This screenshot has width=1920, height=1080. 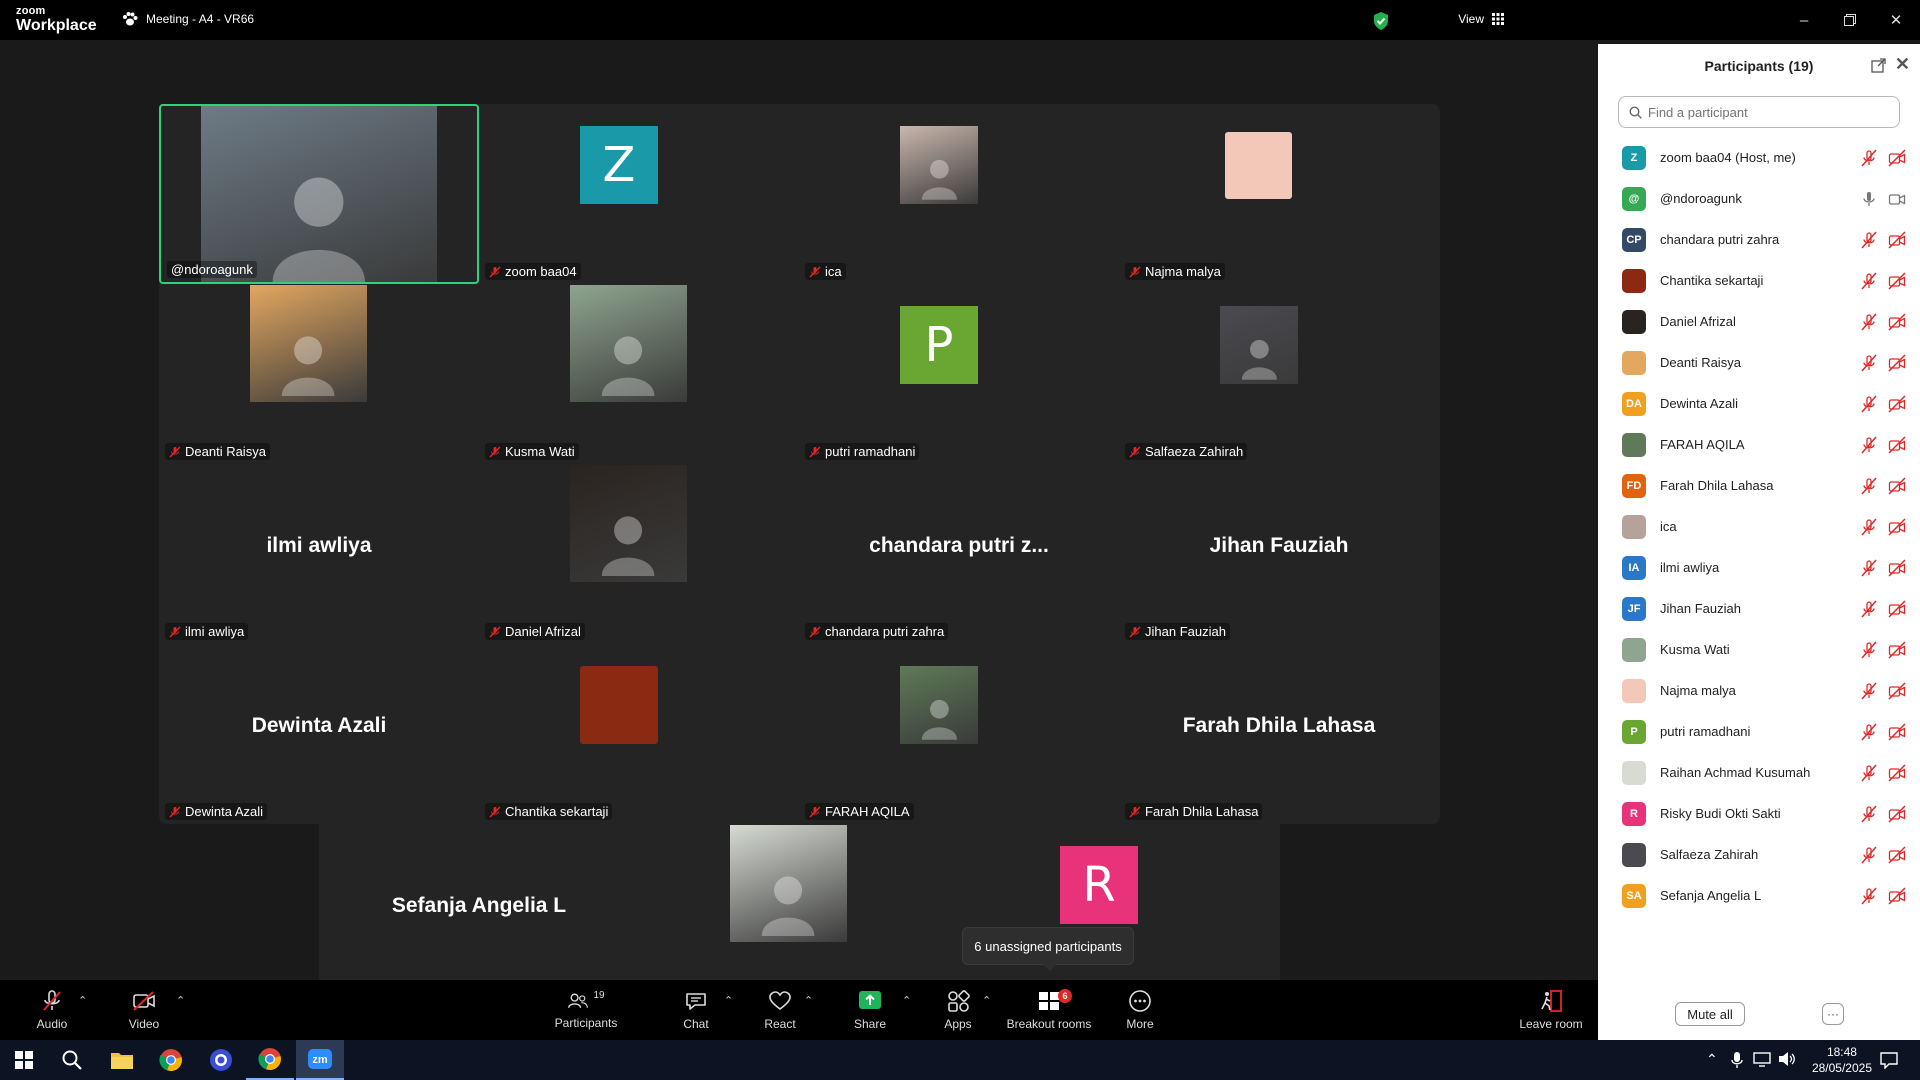 I want to click on chrome-icon, so click(x=171, y=1060).